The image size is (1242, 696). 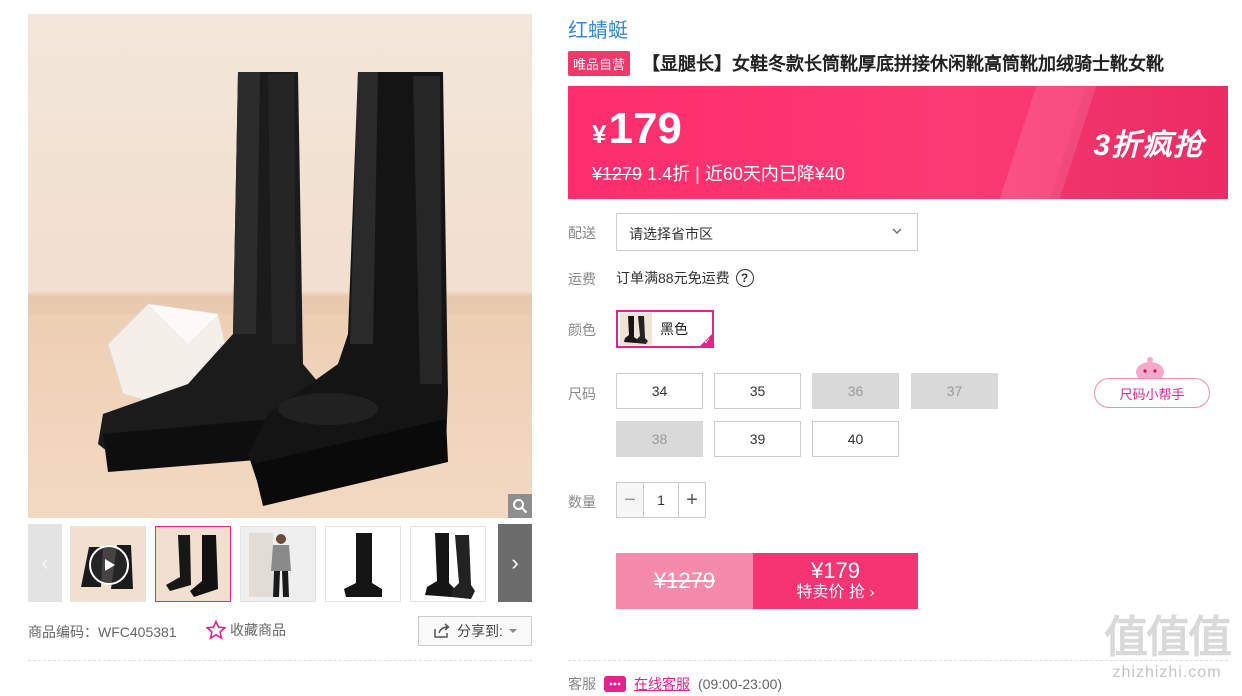 I want to click on thumbnail-video, so click(x=108, y=564).